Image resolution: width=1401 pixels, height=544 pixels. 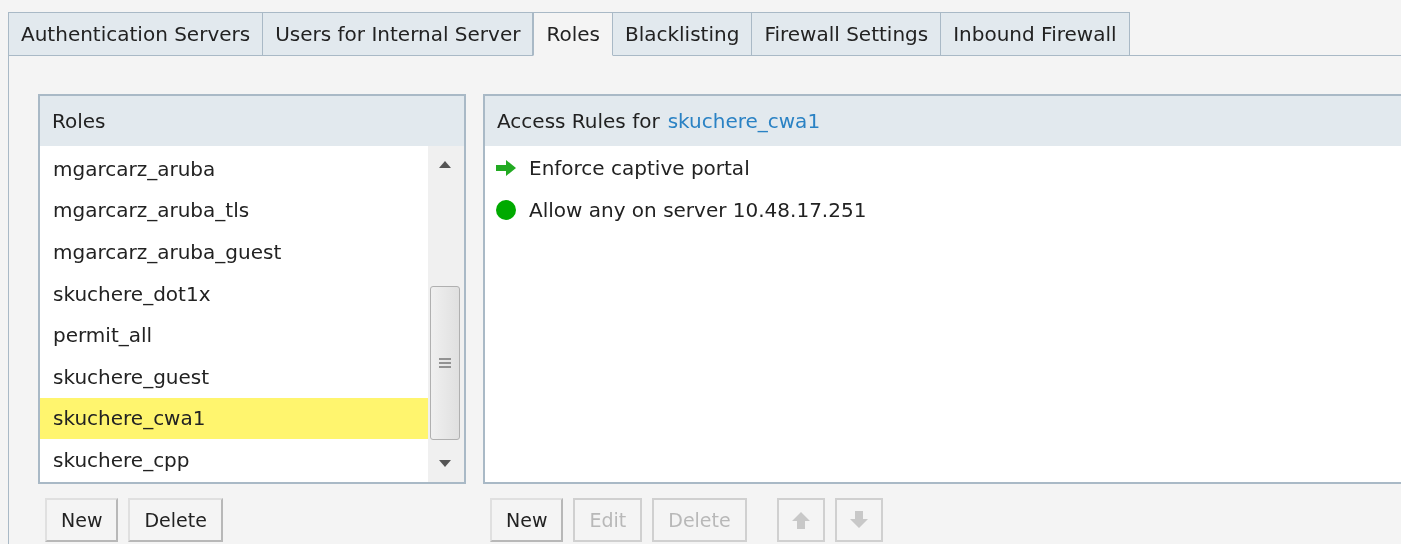 I want to click on arrow-up-icon, so click(x=800, y=520).